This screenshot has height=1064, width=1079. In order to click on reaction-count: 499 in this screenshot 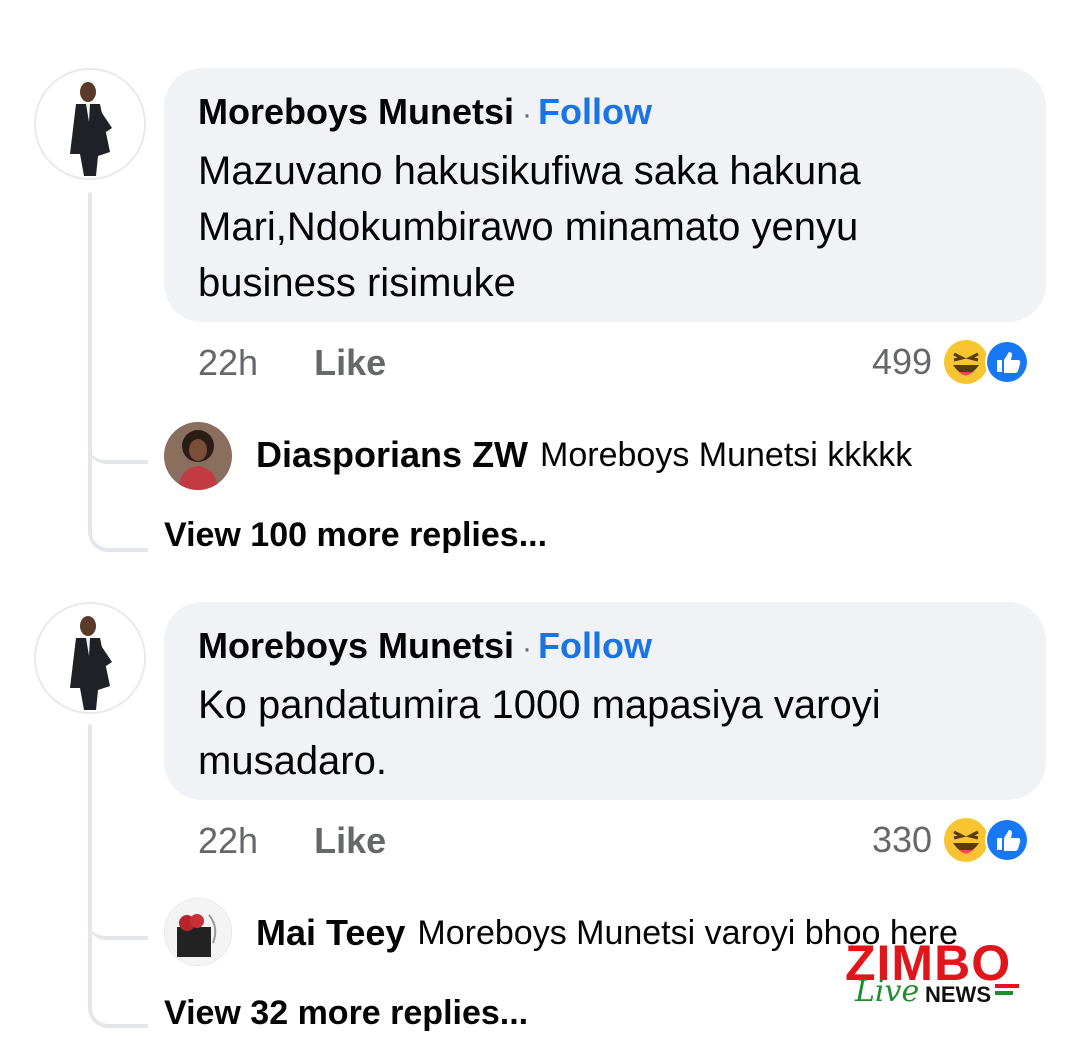, I will do `click(902, 361)`.